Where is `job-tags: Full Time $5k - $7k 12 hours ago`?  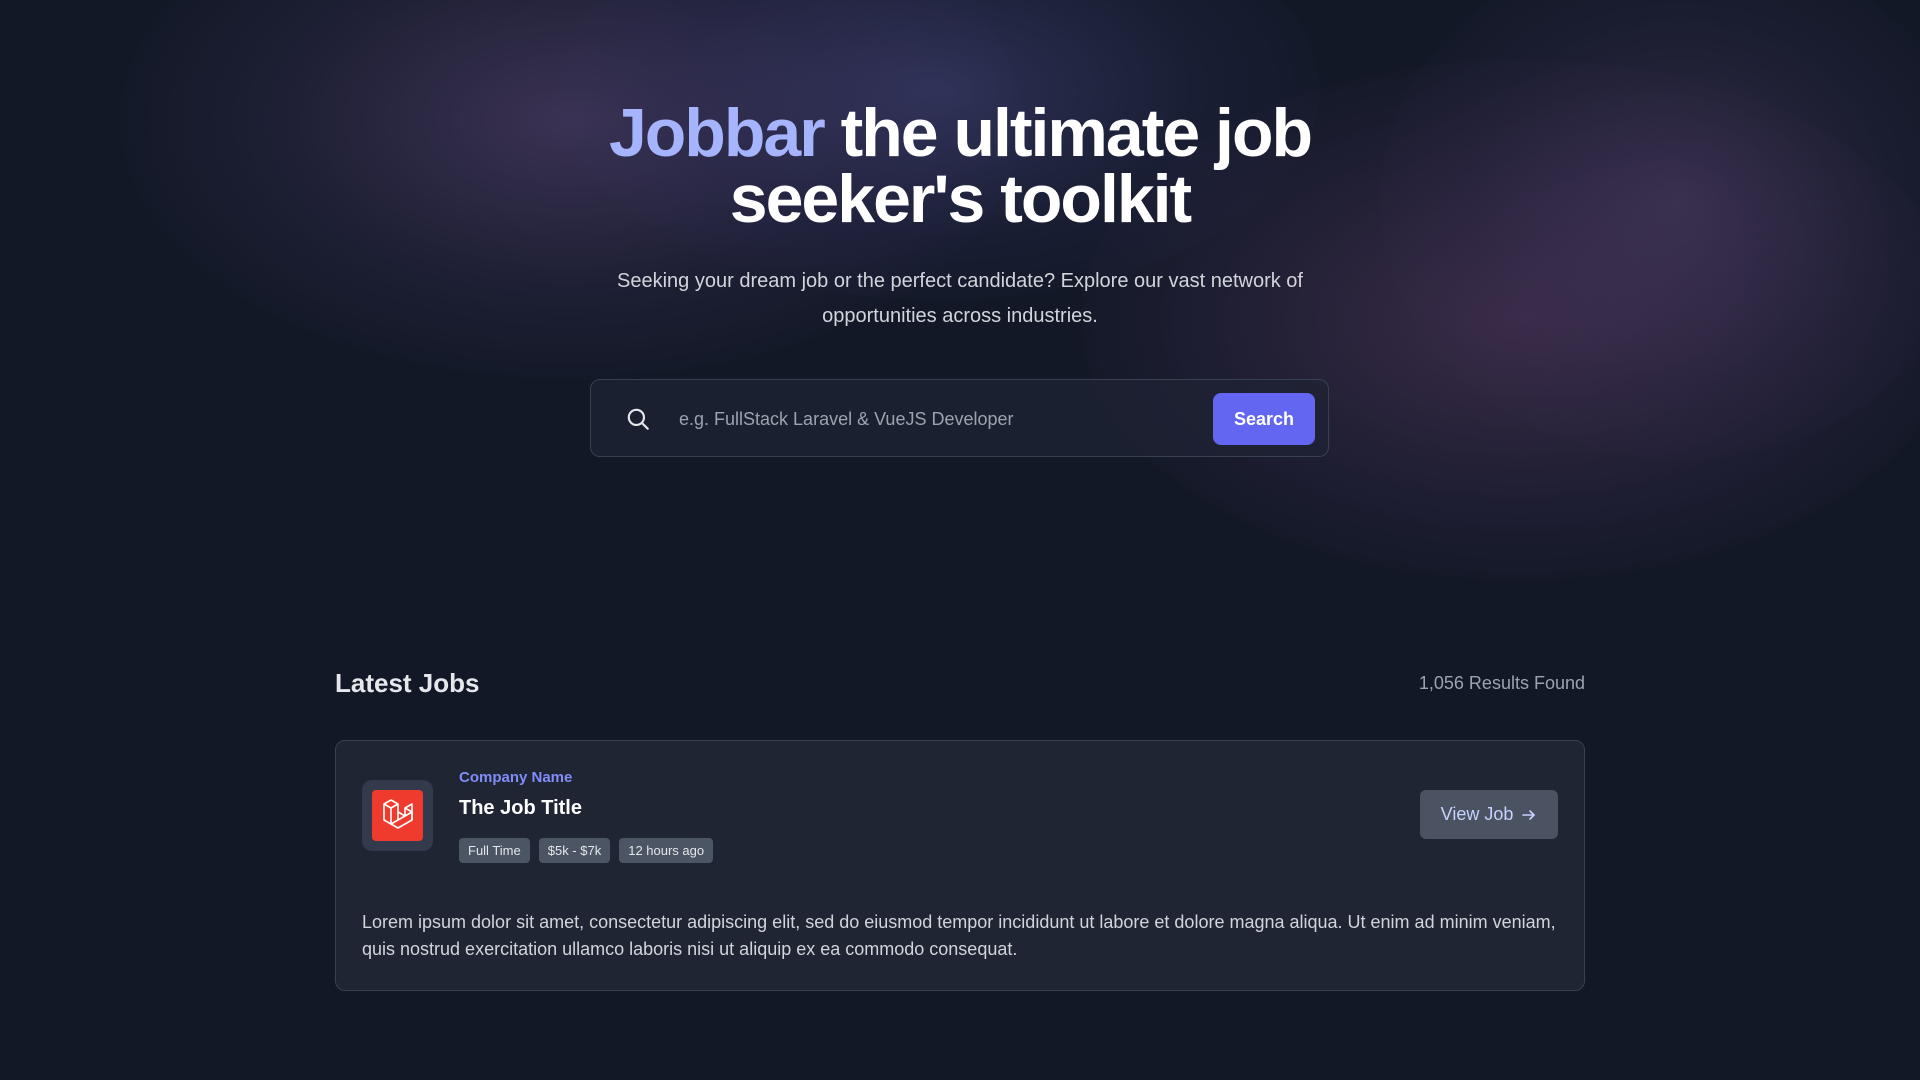 job-tags: Full Time $5k - $7k 12 hours ago is located at coordinates (586, 850).